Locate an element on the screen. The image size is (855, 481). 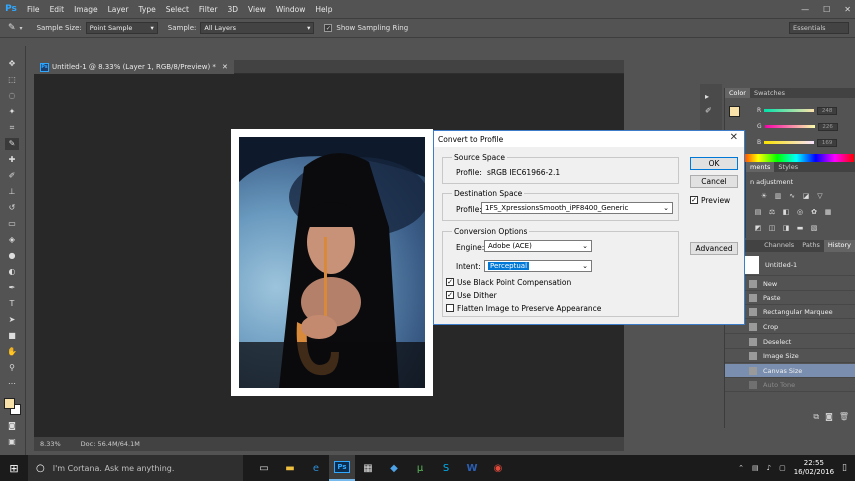
tab-history: History is located at coordinates (839, 246).